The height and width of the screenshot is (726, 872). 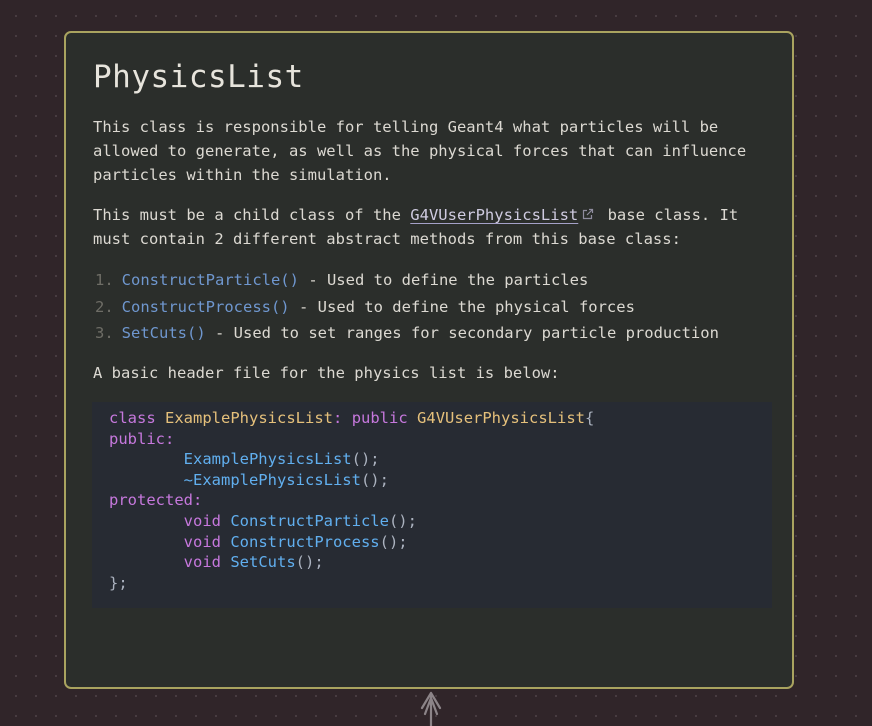 I want to click on code-constructor: ExamplePhysicsList, so click(x=267, y=459).